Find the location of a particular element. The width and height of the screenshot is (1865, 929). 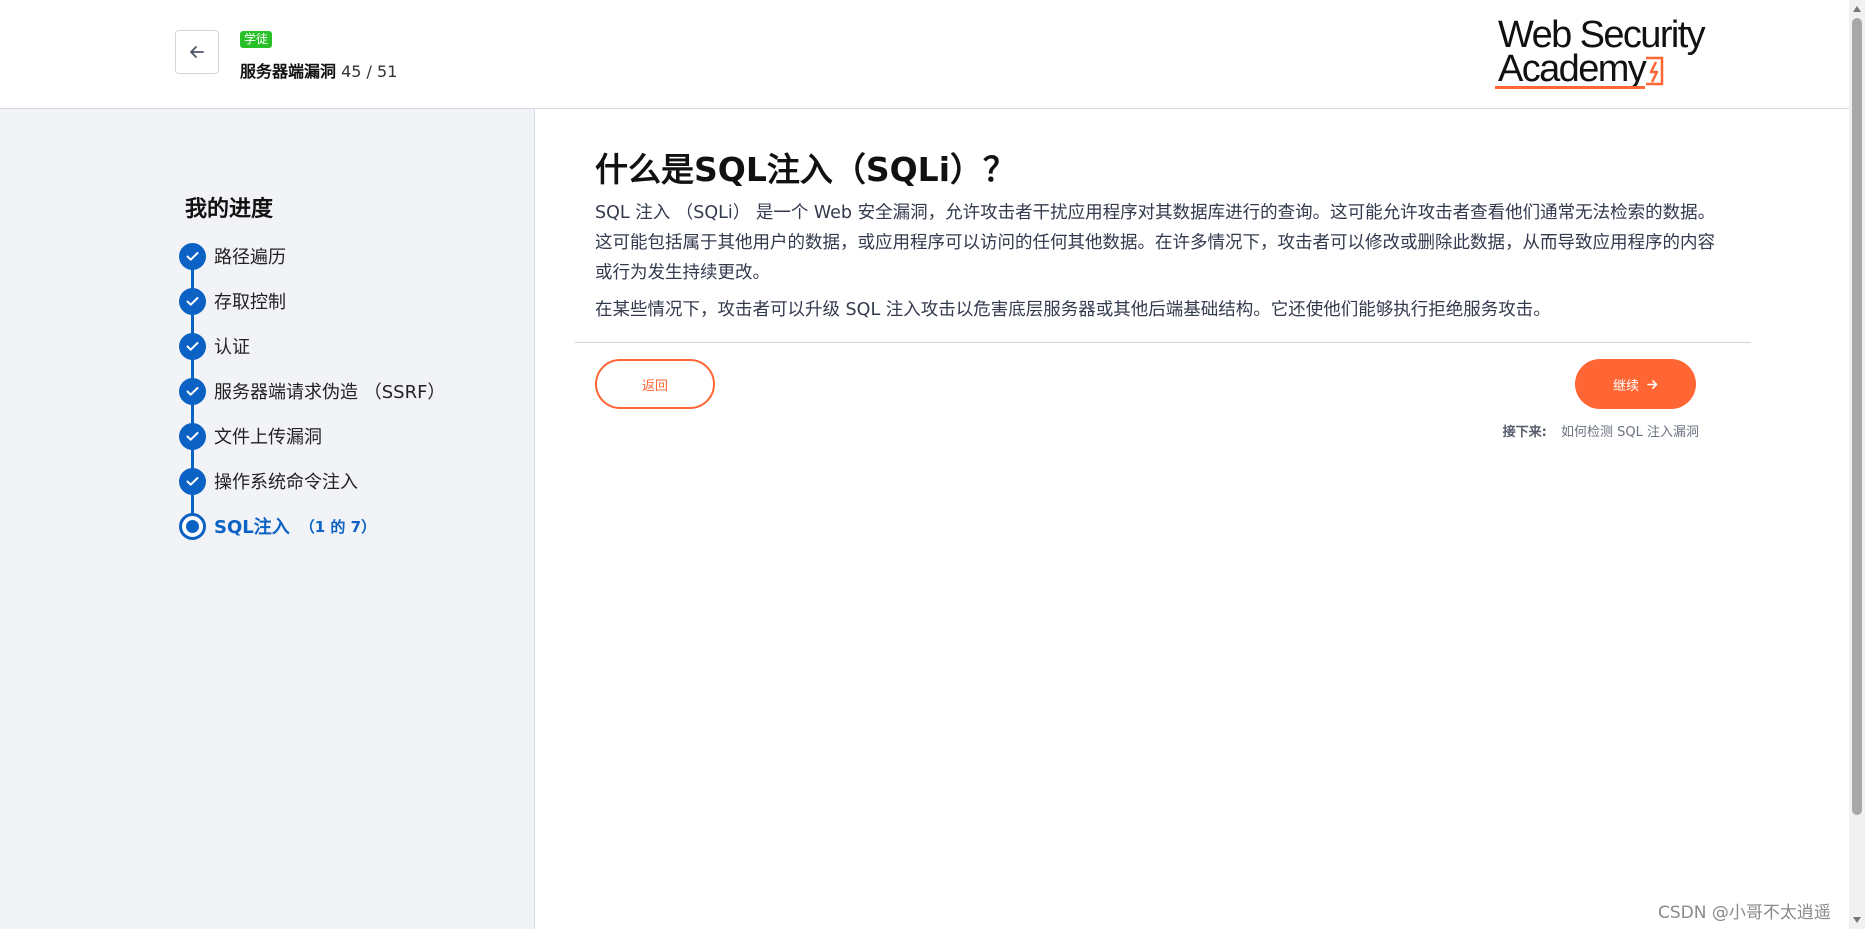

page-title: 什么是SQL注入（SQLi）？ is located at coordinates (806, 169).